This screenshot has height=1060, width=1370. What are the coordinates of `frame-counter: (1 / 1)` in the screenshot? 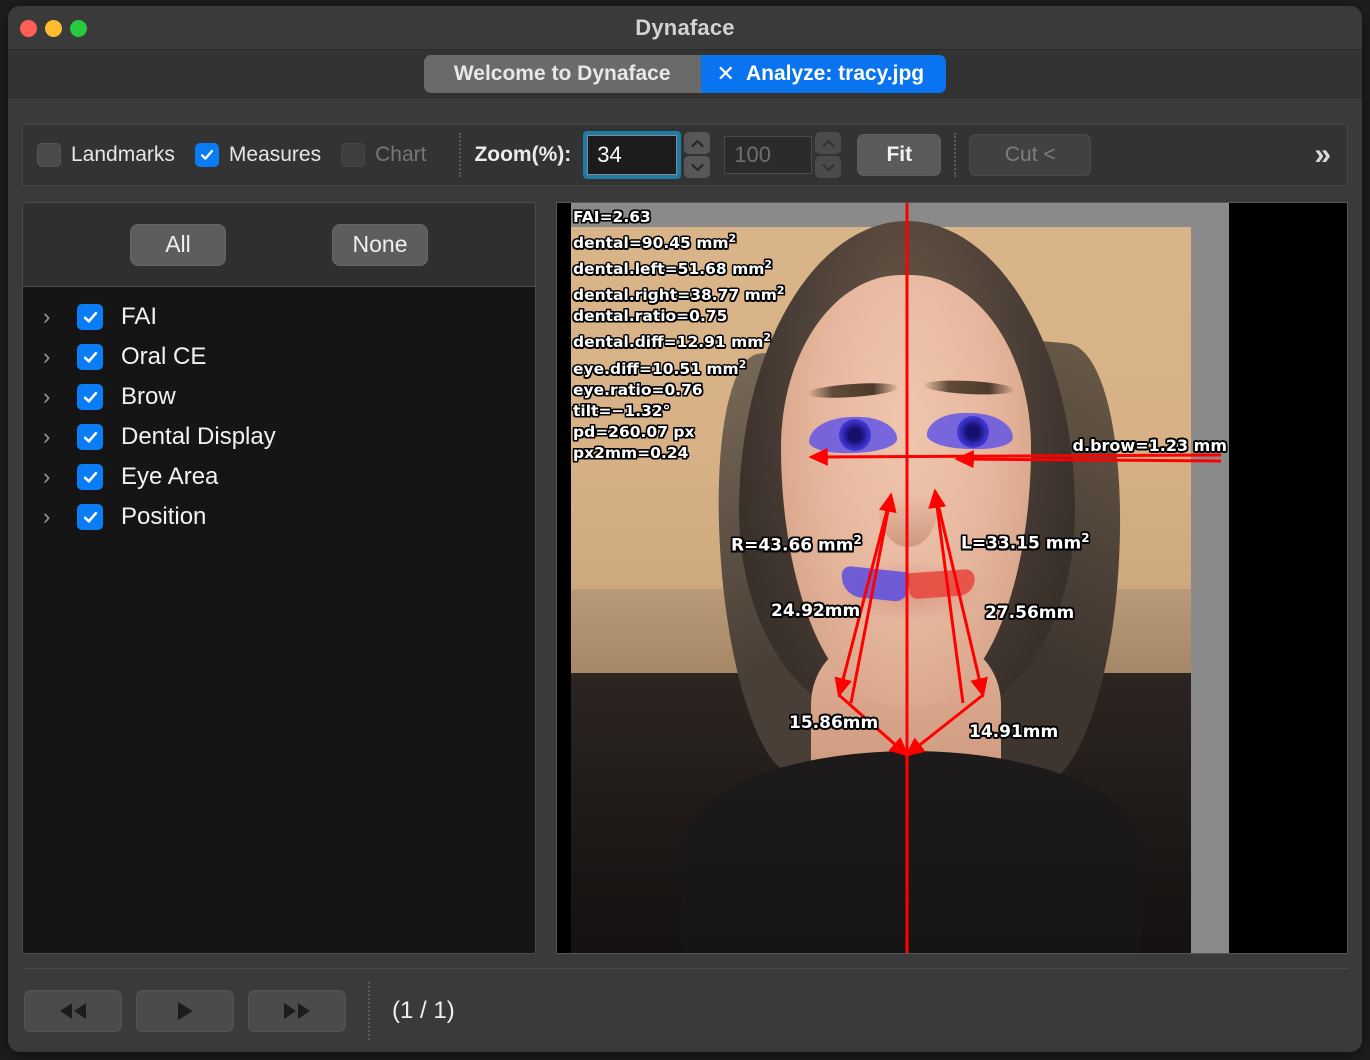 It's located at (423, 1010).